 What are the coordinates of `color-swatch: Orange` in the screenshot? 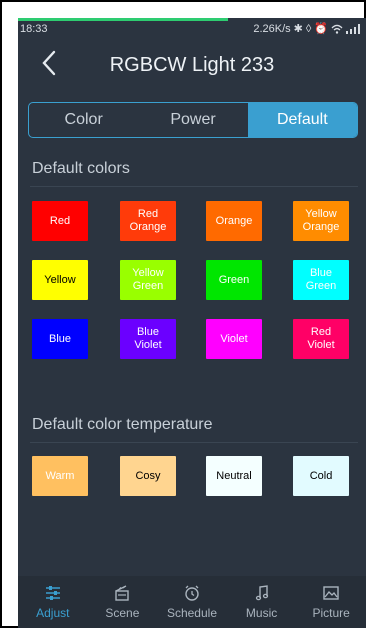 It's located at (234, 221).